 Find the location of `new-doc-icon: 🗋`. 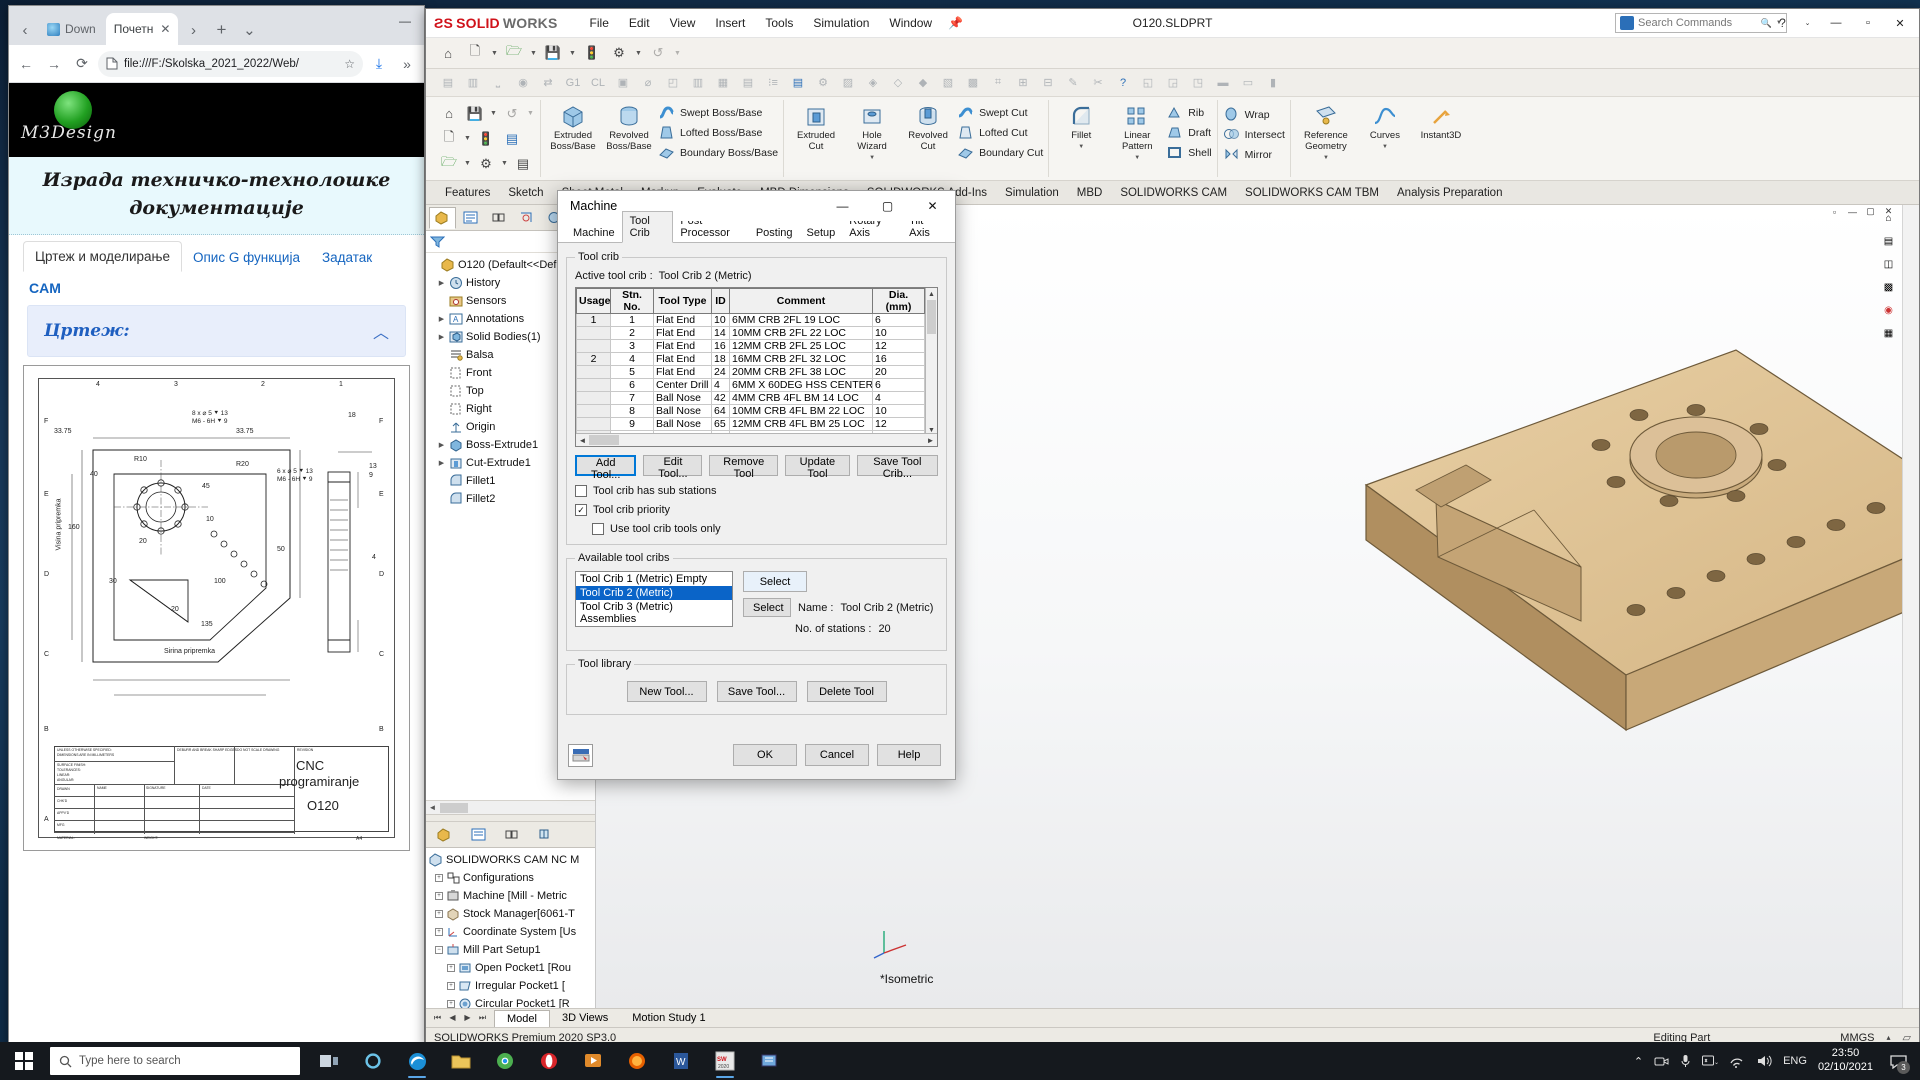

new-doc-icon: 🗋 is located at coordinates (475, 53).